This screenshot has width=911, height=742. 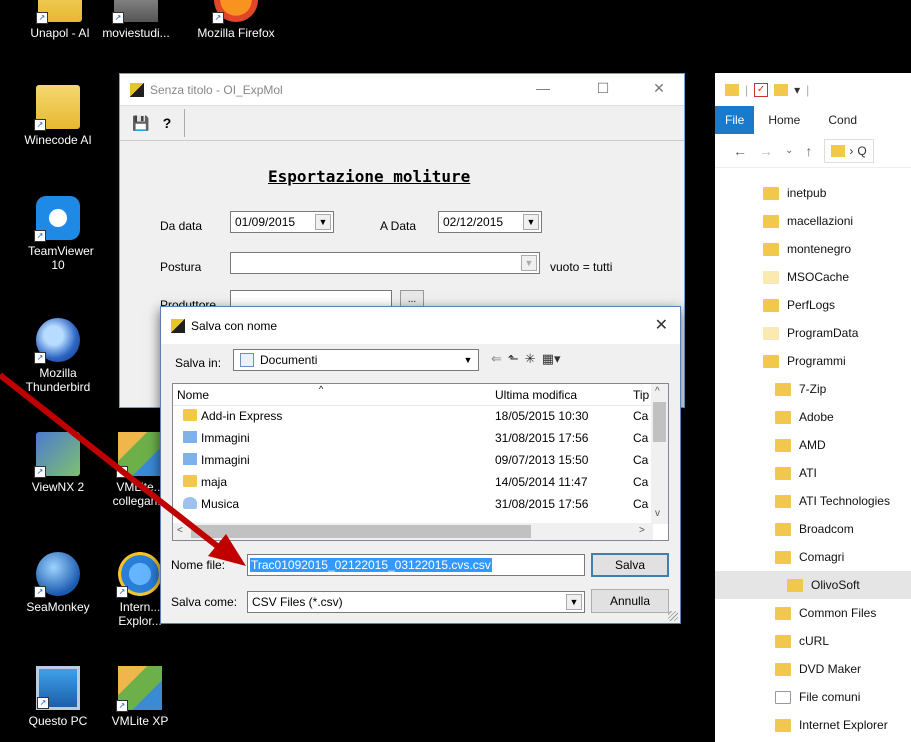 What do you see at coordinates (661, 325) in the screenshot?
I see `close-icon: ✕` at bounding box center [661, 325].